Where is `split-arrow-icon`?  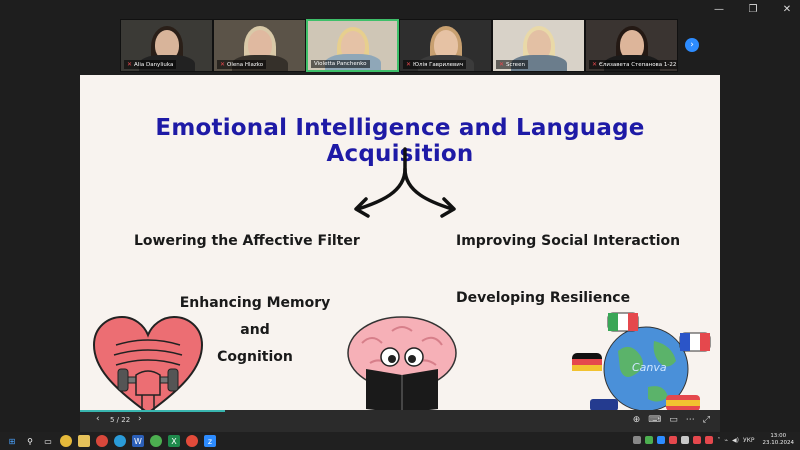
split-arrow-icon is located at coordinates (405, 182).